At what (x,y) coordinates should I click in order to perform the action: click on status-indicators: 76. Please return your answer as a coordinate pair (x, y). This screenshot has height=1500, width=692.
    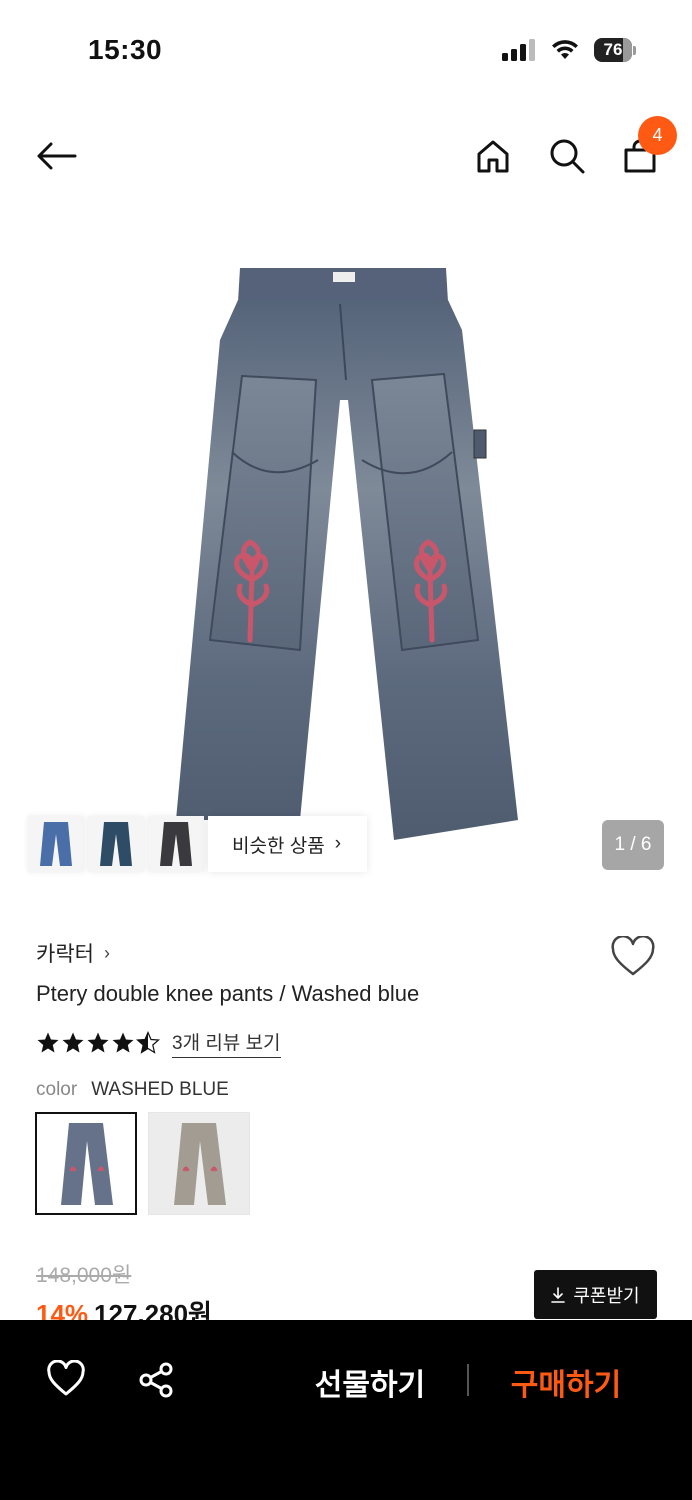
    Looking at the image, I should click on (569, 50).